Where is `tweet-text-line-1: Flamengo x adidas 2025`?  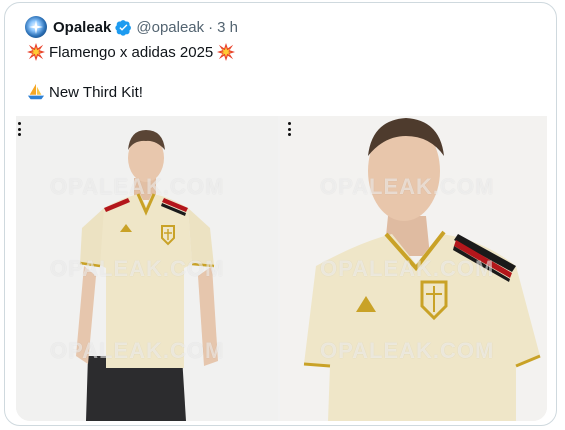 tweet-text-line-1: Flamengo x adidas 2025 is located at coordinates (131, 52).